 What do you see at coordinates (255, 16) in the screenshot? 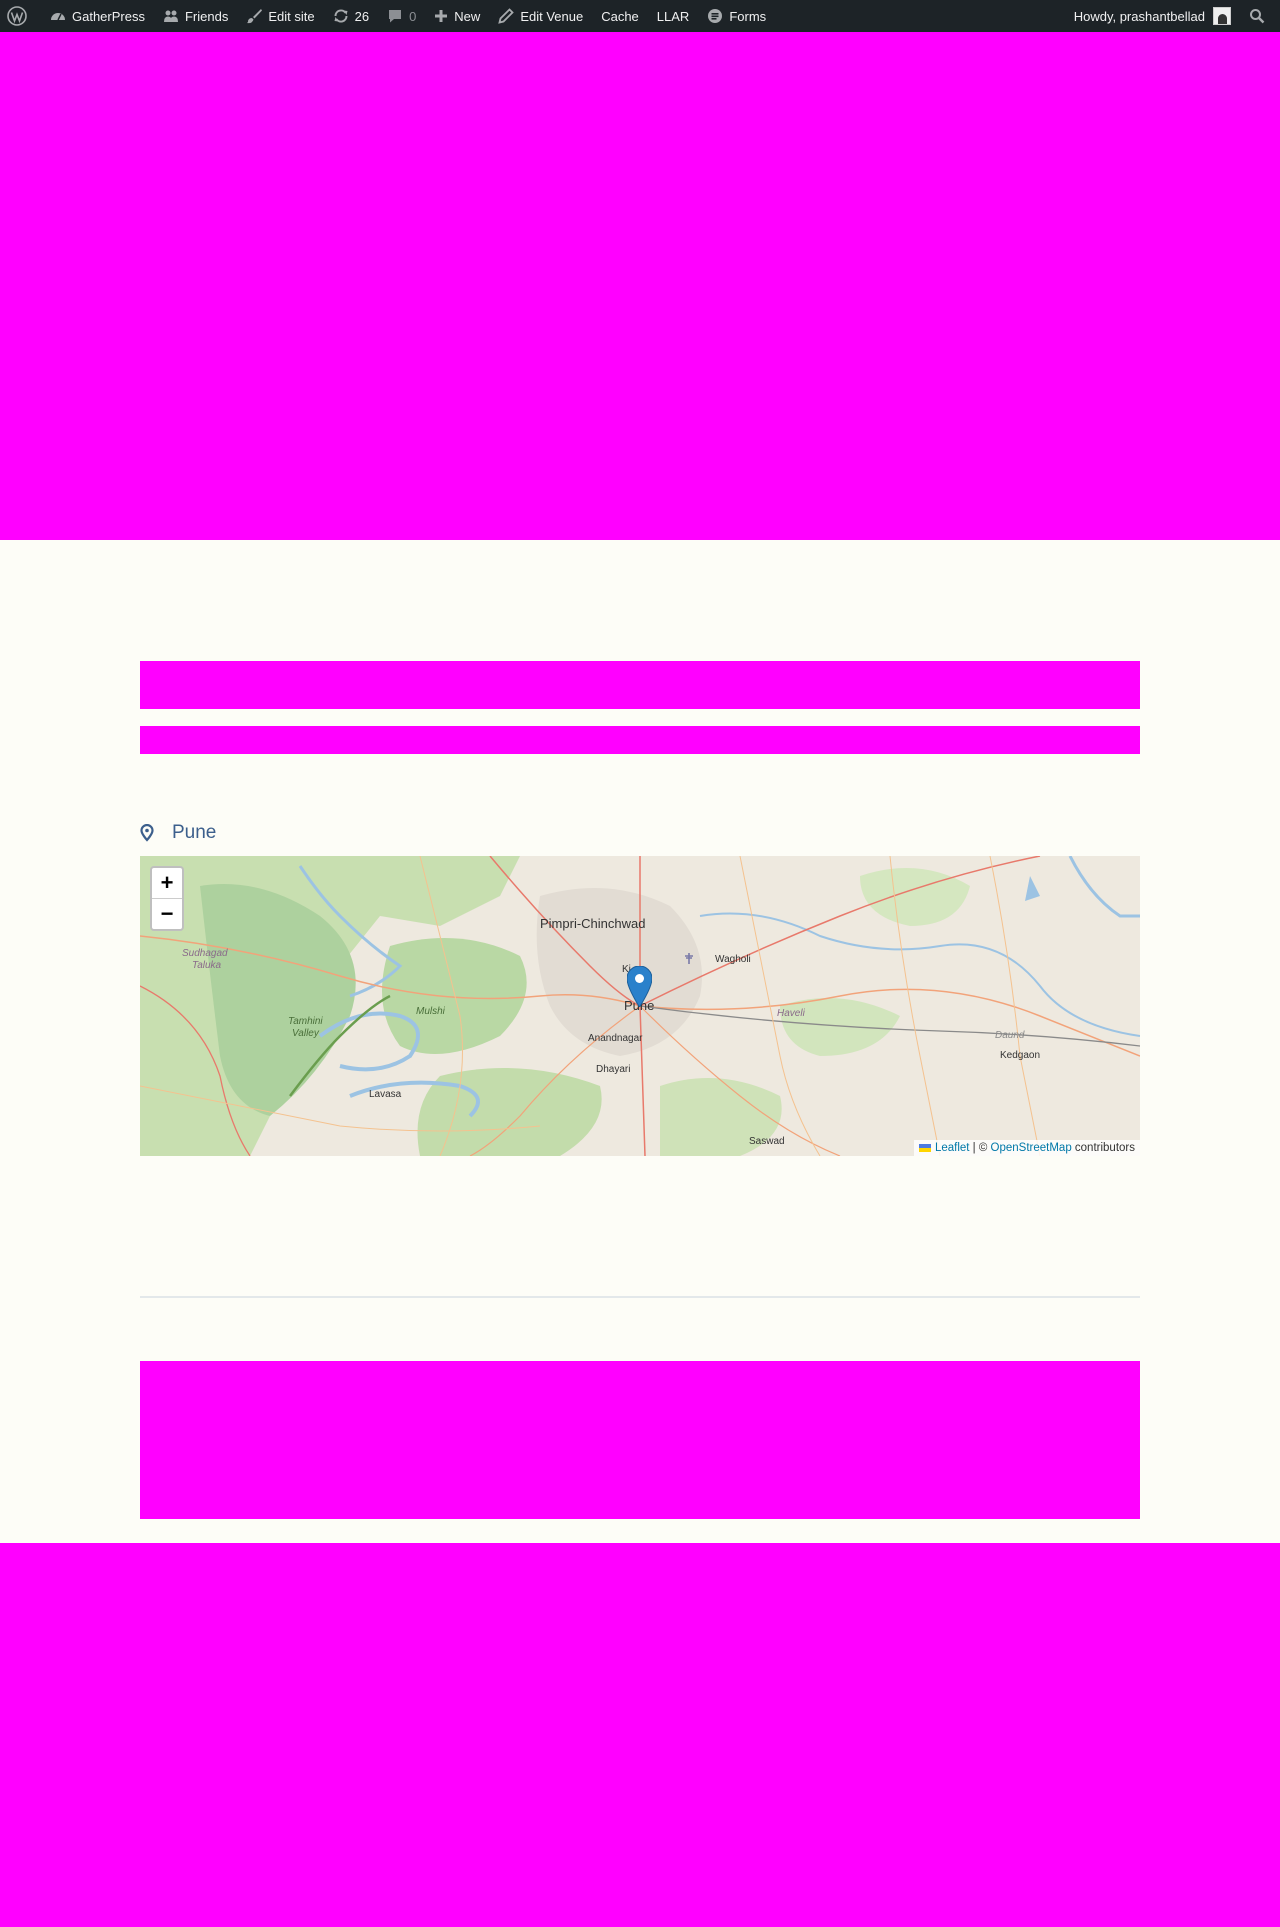
I see `brush-icon` at bounding box center [255, 16].